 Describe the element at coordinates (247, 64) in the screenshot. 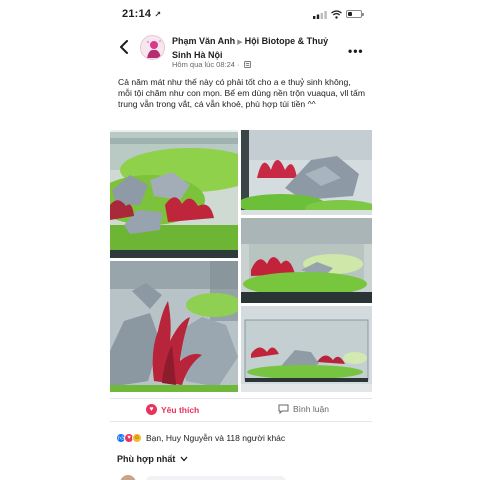

I see `globe-icon` at that location.